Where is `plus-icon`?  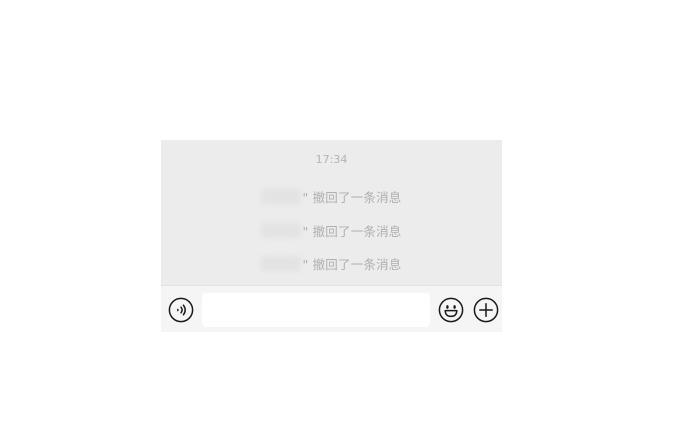 plus-icon is located at coordinates (486, 310).